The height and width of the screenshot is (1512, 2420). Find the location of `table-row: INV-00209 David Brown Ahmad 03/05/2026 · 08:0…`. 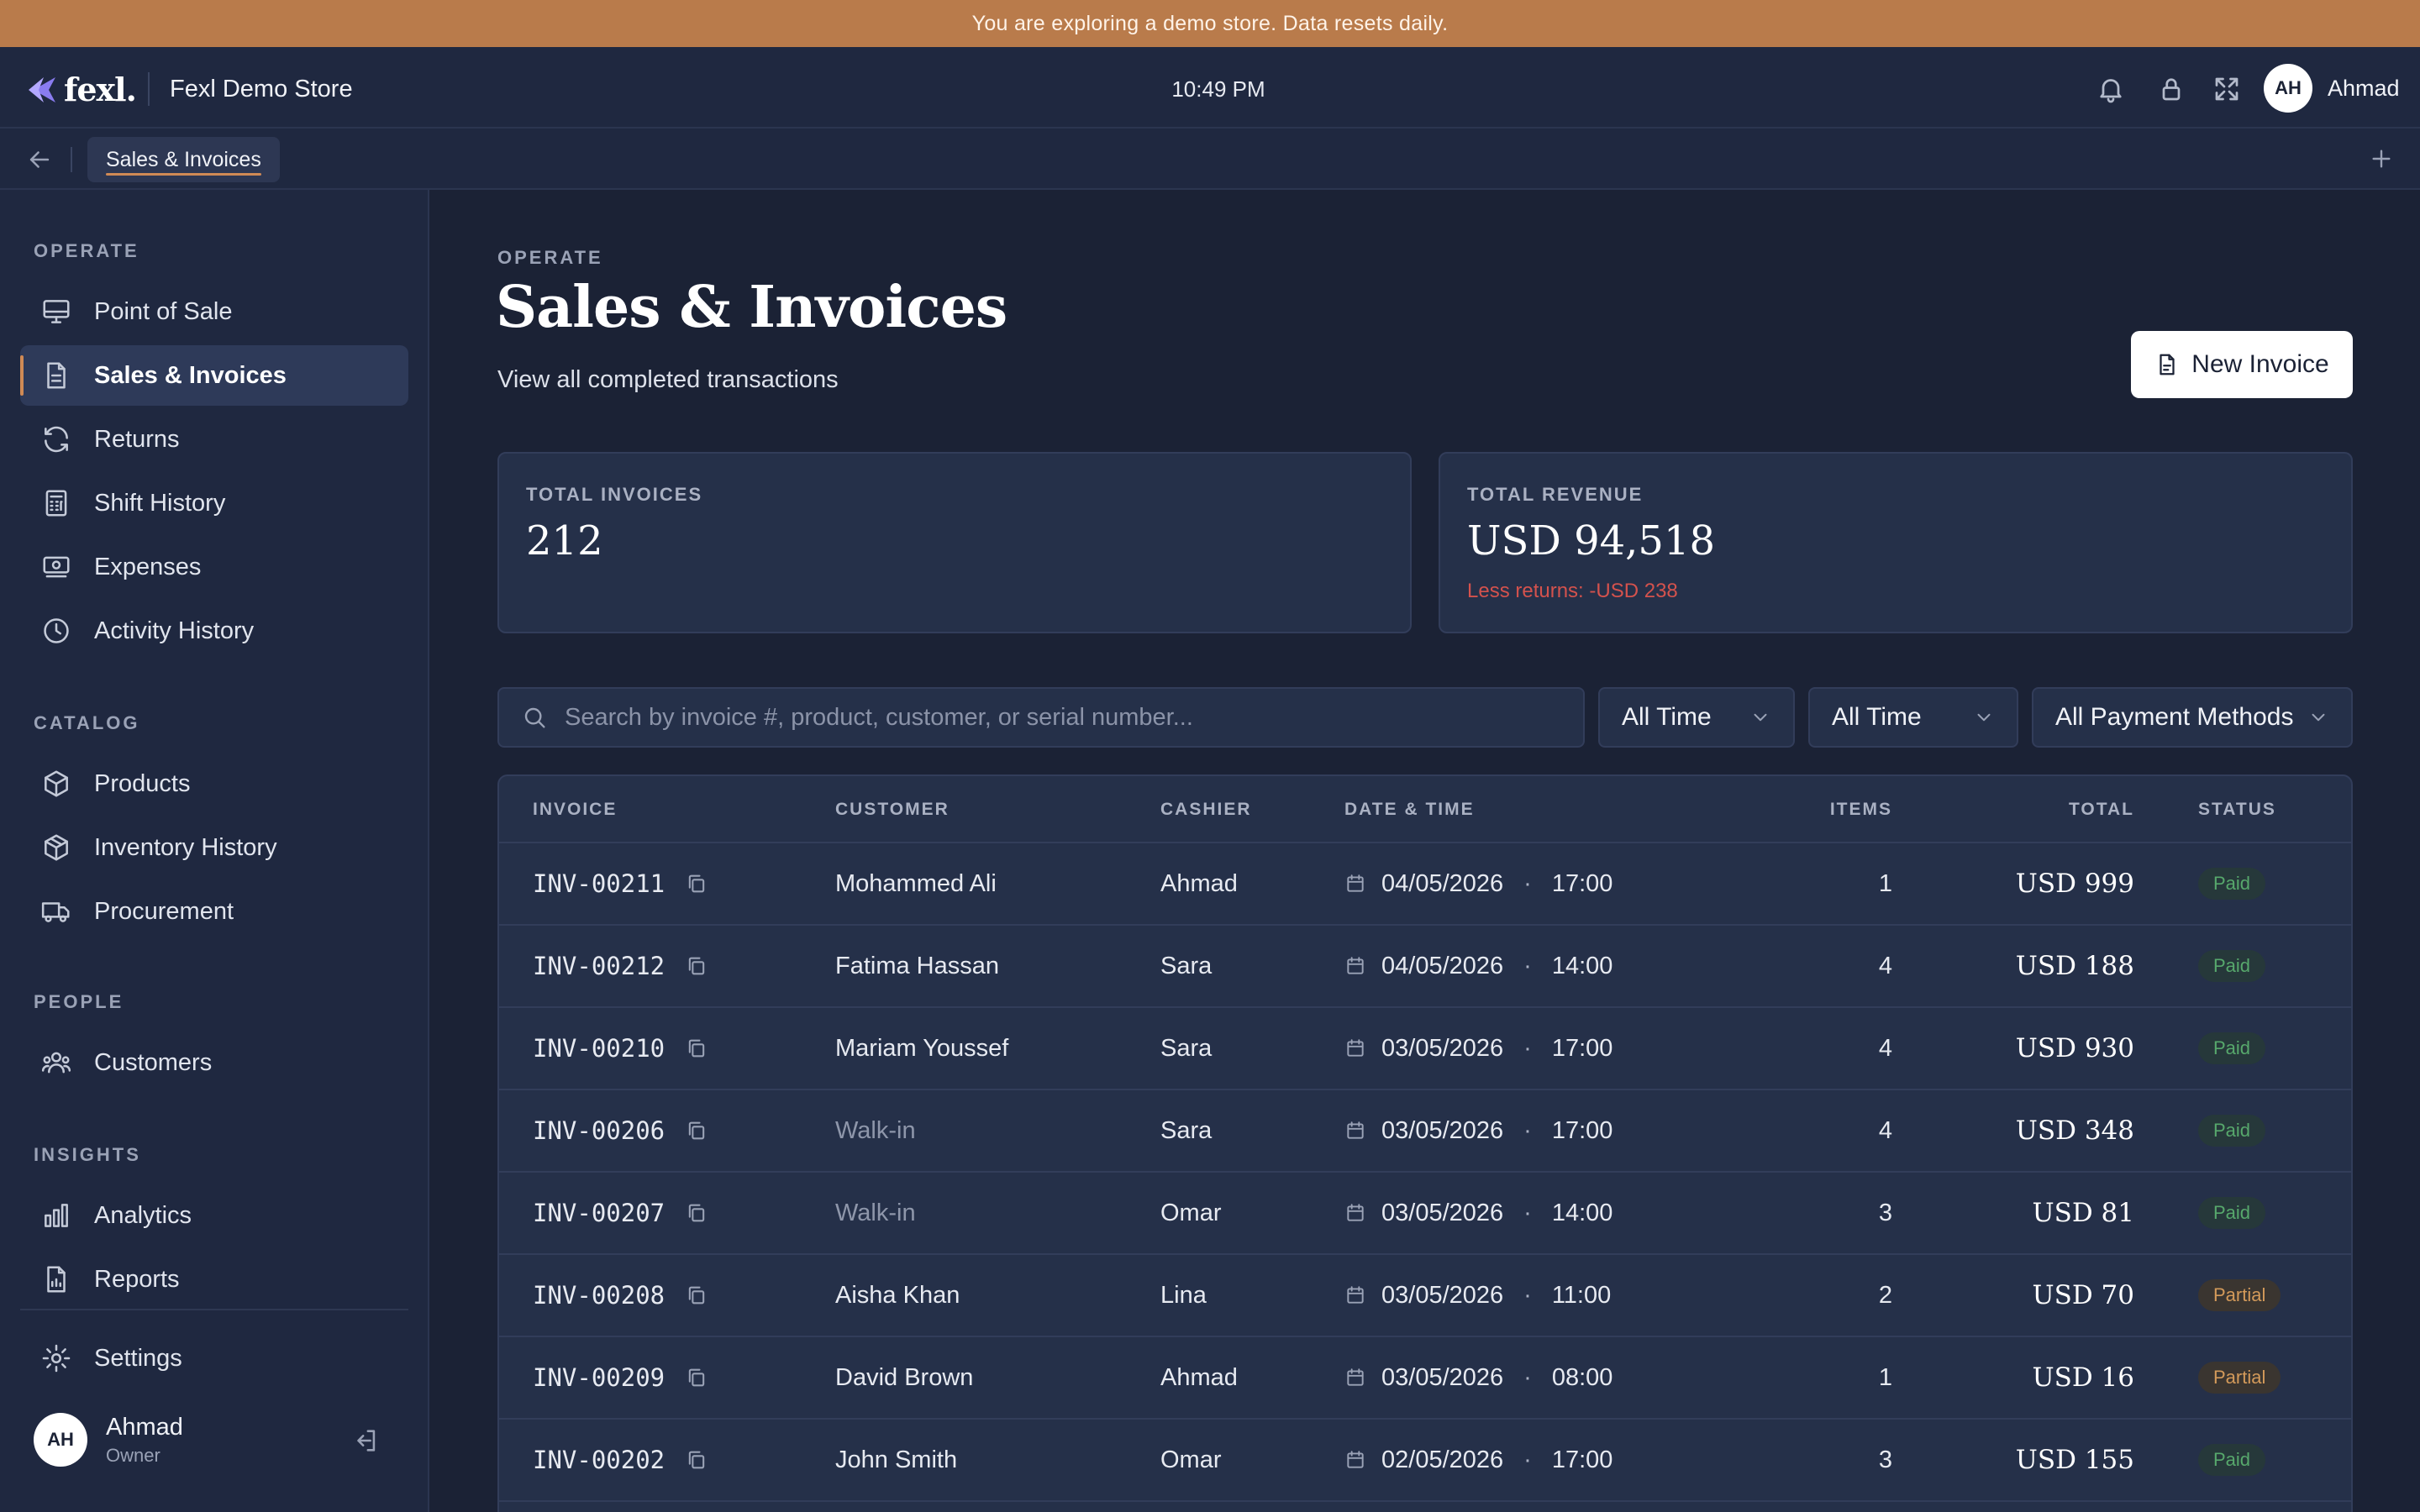

table-row: INV-00209 David Brown Ahmad 03/05/2026 · 08:0… is located at coordinates (1425, 1378).